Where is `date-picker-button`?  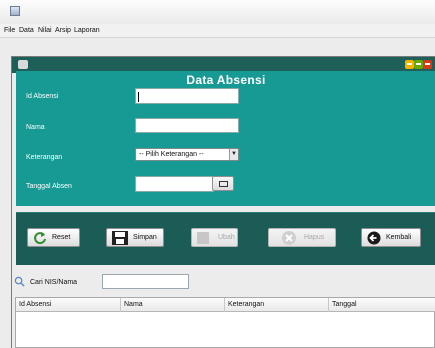 date-picker-button is located at coordinates (223, 183).